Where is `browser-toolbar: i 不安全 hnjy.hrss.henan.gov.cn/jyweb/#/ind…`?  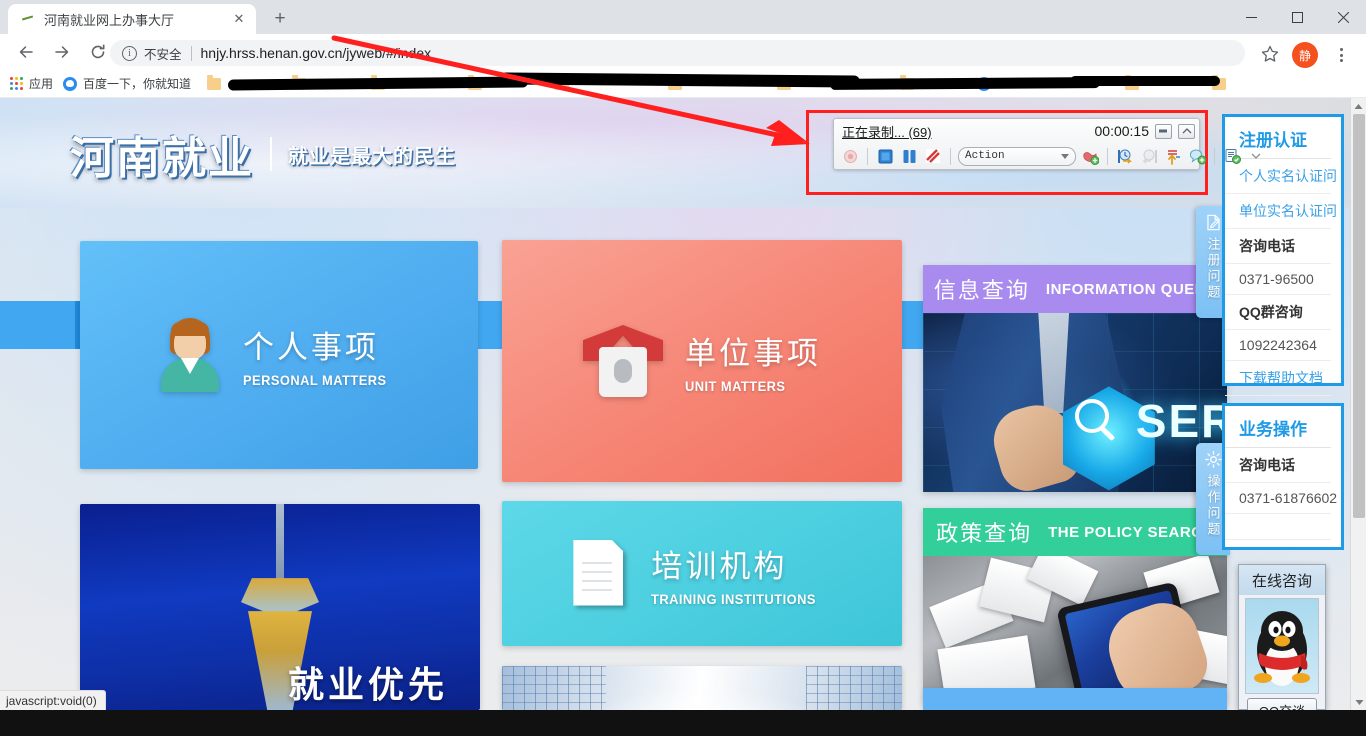 browser-toolbar: i 不安全 hnjy.hrss.henan.gov.cn/jyweb/#/ind… is located at coordinates (683, 52).